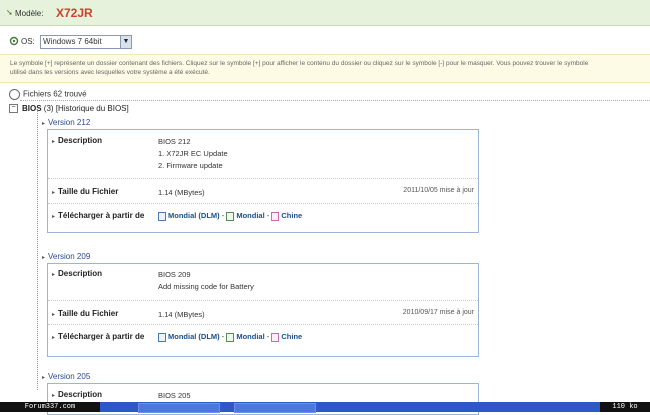 This screenshot has height=415, width=650. Describe the element at coordinates (9, 12) in the screenshot. I see `arrow-right-icon: ➘` at that location.